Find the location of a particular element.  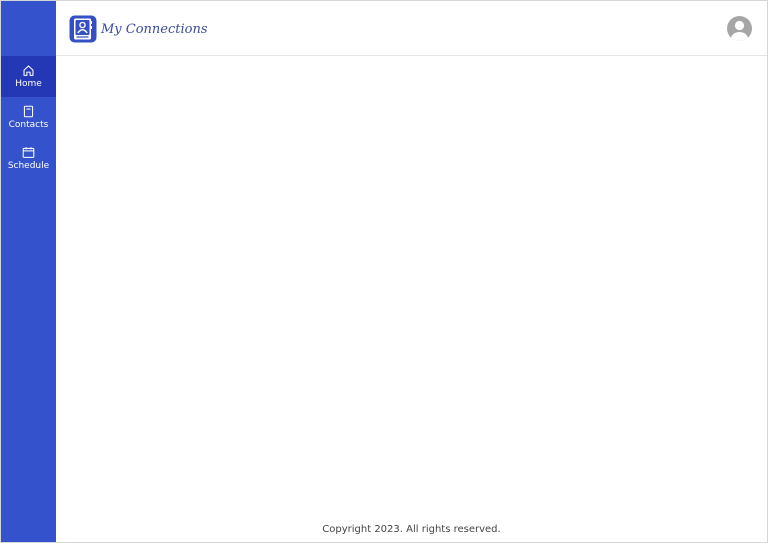

sidebar-item-schedule: Schedule is located at coordinates (28, 158).